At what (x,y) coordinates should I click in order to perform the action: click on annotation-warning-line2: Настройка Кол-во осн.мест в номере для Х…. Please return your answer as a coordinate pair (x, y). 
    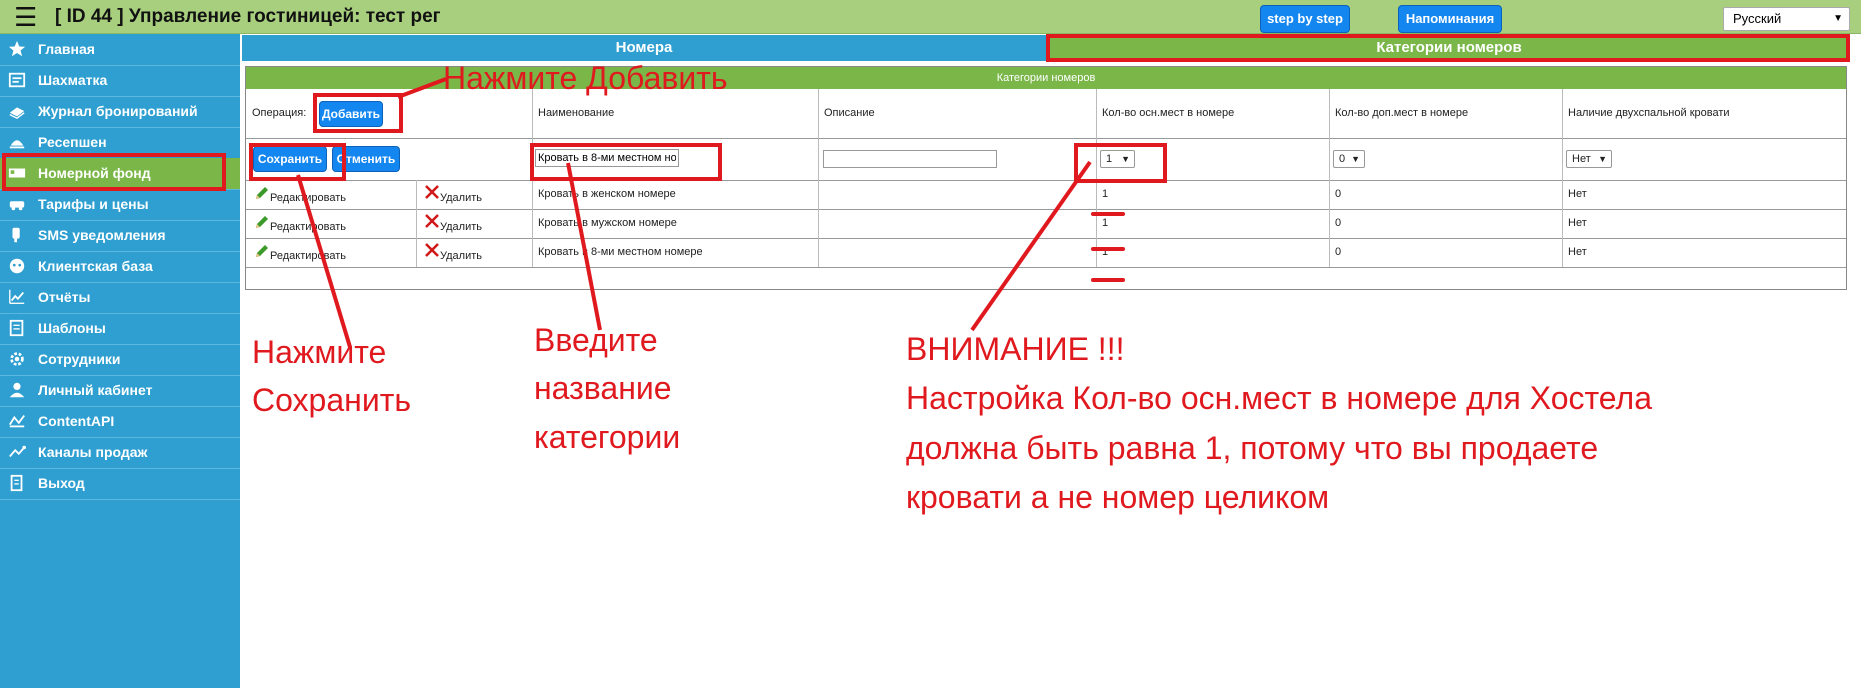
    Looking at the image, I should click on (1279, 398).